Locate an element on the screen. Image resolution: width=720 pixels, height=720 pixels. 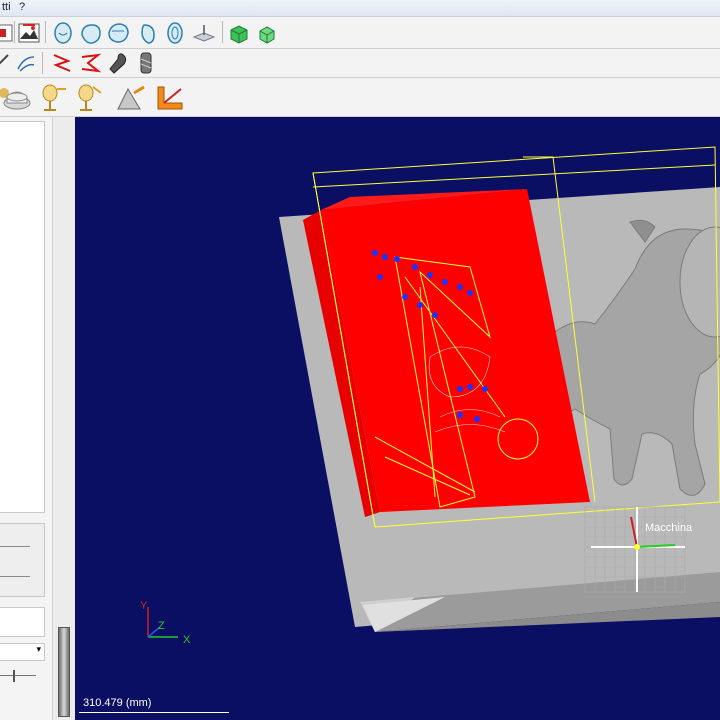
menu-item-partial: tti is located at coordinates (6, 7).